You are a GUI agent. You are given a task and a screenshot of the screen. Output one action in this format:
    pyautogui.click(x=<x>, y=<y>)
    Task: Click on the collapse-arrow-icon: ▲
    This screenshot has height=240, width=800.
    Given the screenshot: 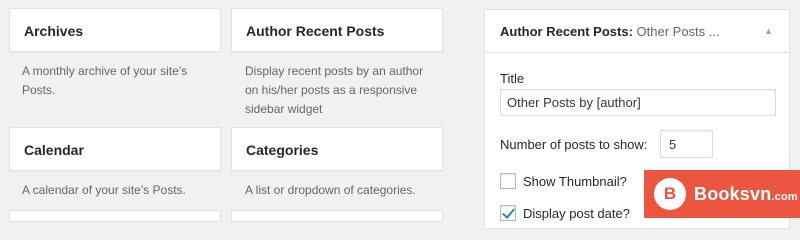 What is the action you would take?
    pyautogui.click(x=768, y=31)
    